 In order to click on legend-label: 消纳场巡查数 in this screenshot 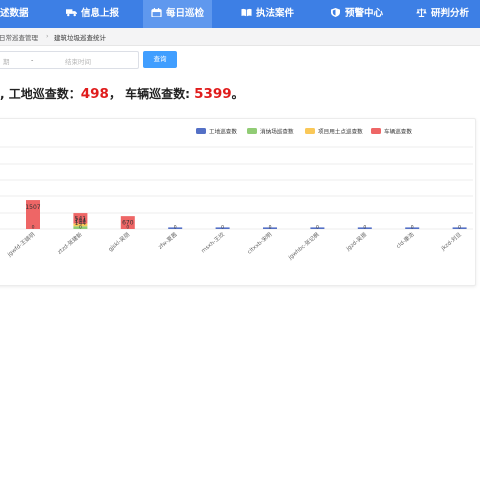, I will do `click(277, 132)`.